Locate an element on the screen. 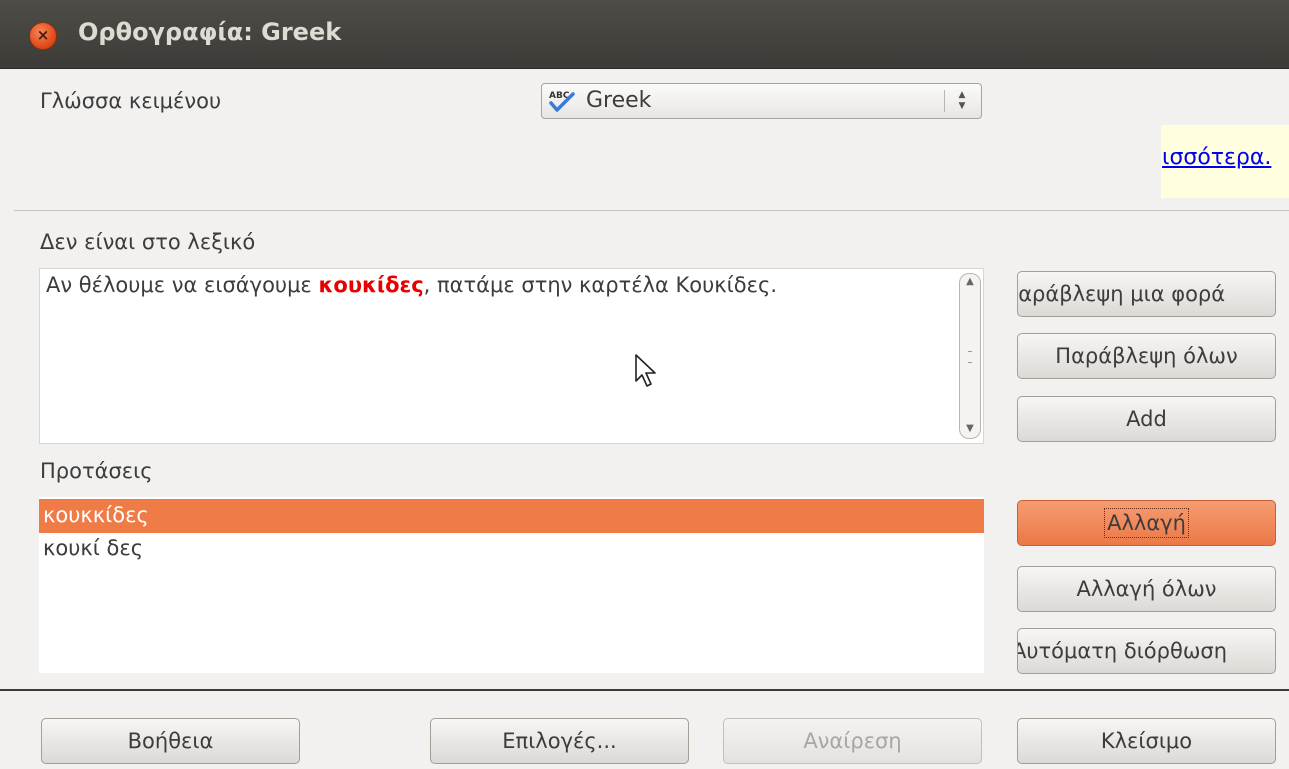  help-button: Βοήθεια is located at coordinates (170, 741).